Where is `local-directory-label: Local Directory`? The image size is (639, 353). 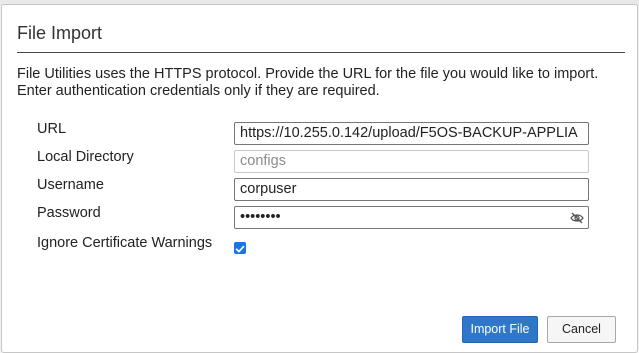 local-directory-label: Local Directory is located at coordinates (85, 157).